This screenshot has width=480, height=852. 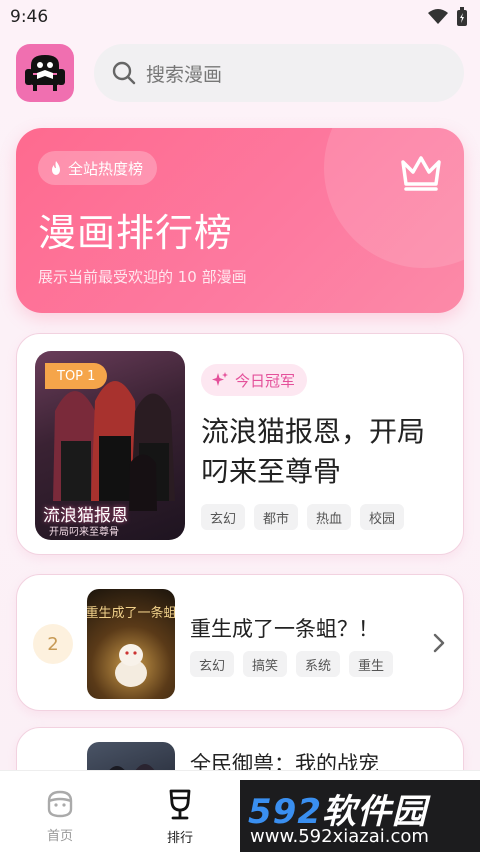 I want to click on chevron-right-icon, so click(x=439, y=643).